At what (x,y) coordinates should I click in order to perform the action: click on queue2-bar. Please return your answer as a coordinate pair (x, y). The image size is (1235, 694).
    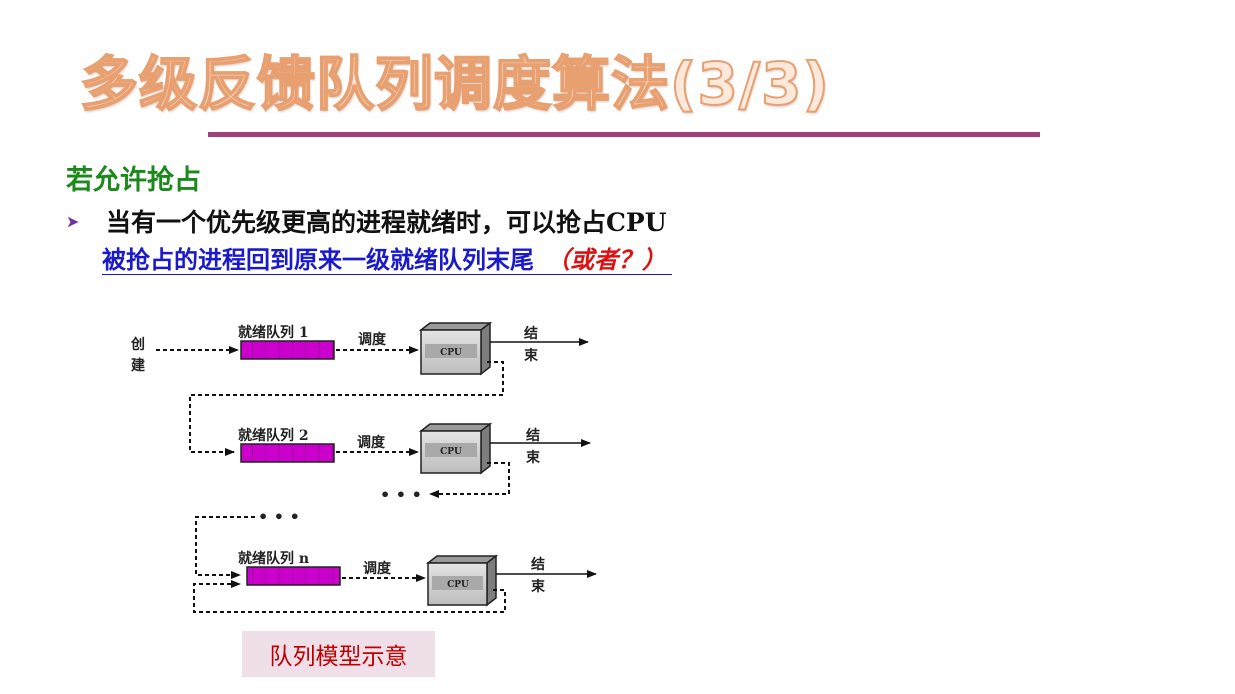
    Looking at the image, I should click on (287, 453).